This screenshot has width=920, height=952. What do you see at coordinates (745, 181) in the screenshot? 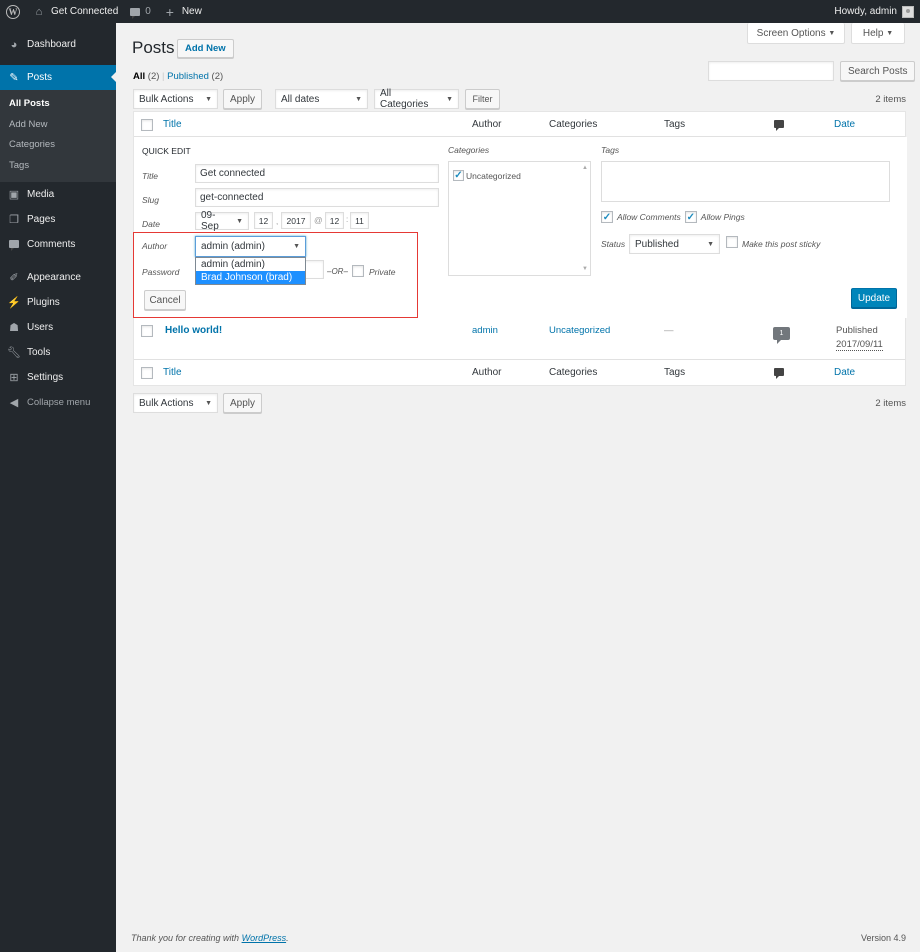
I see `tags-textarea` at bounding box center [745, 181].